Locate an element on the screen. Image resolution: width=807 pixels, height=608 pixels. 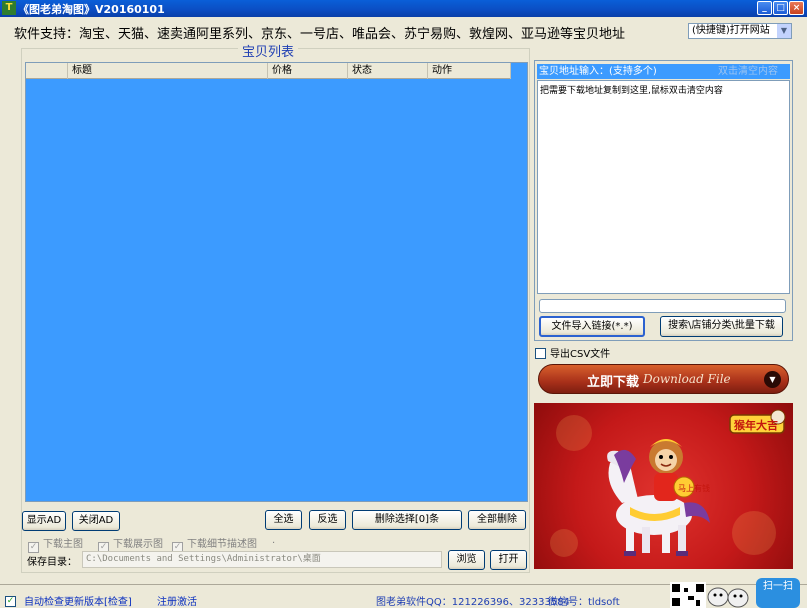
delete-all-button: 全部删除 is located at coordinates (497, 520).